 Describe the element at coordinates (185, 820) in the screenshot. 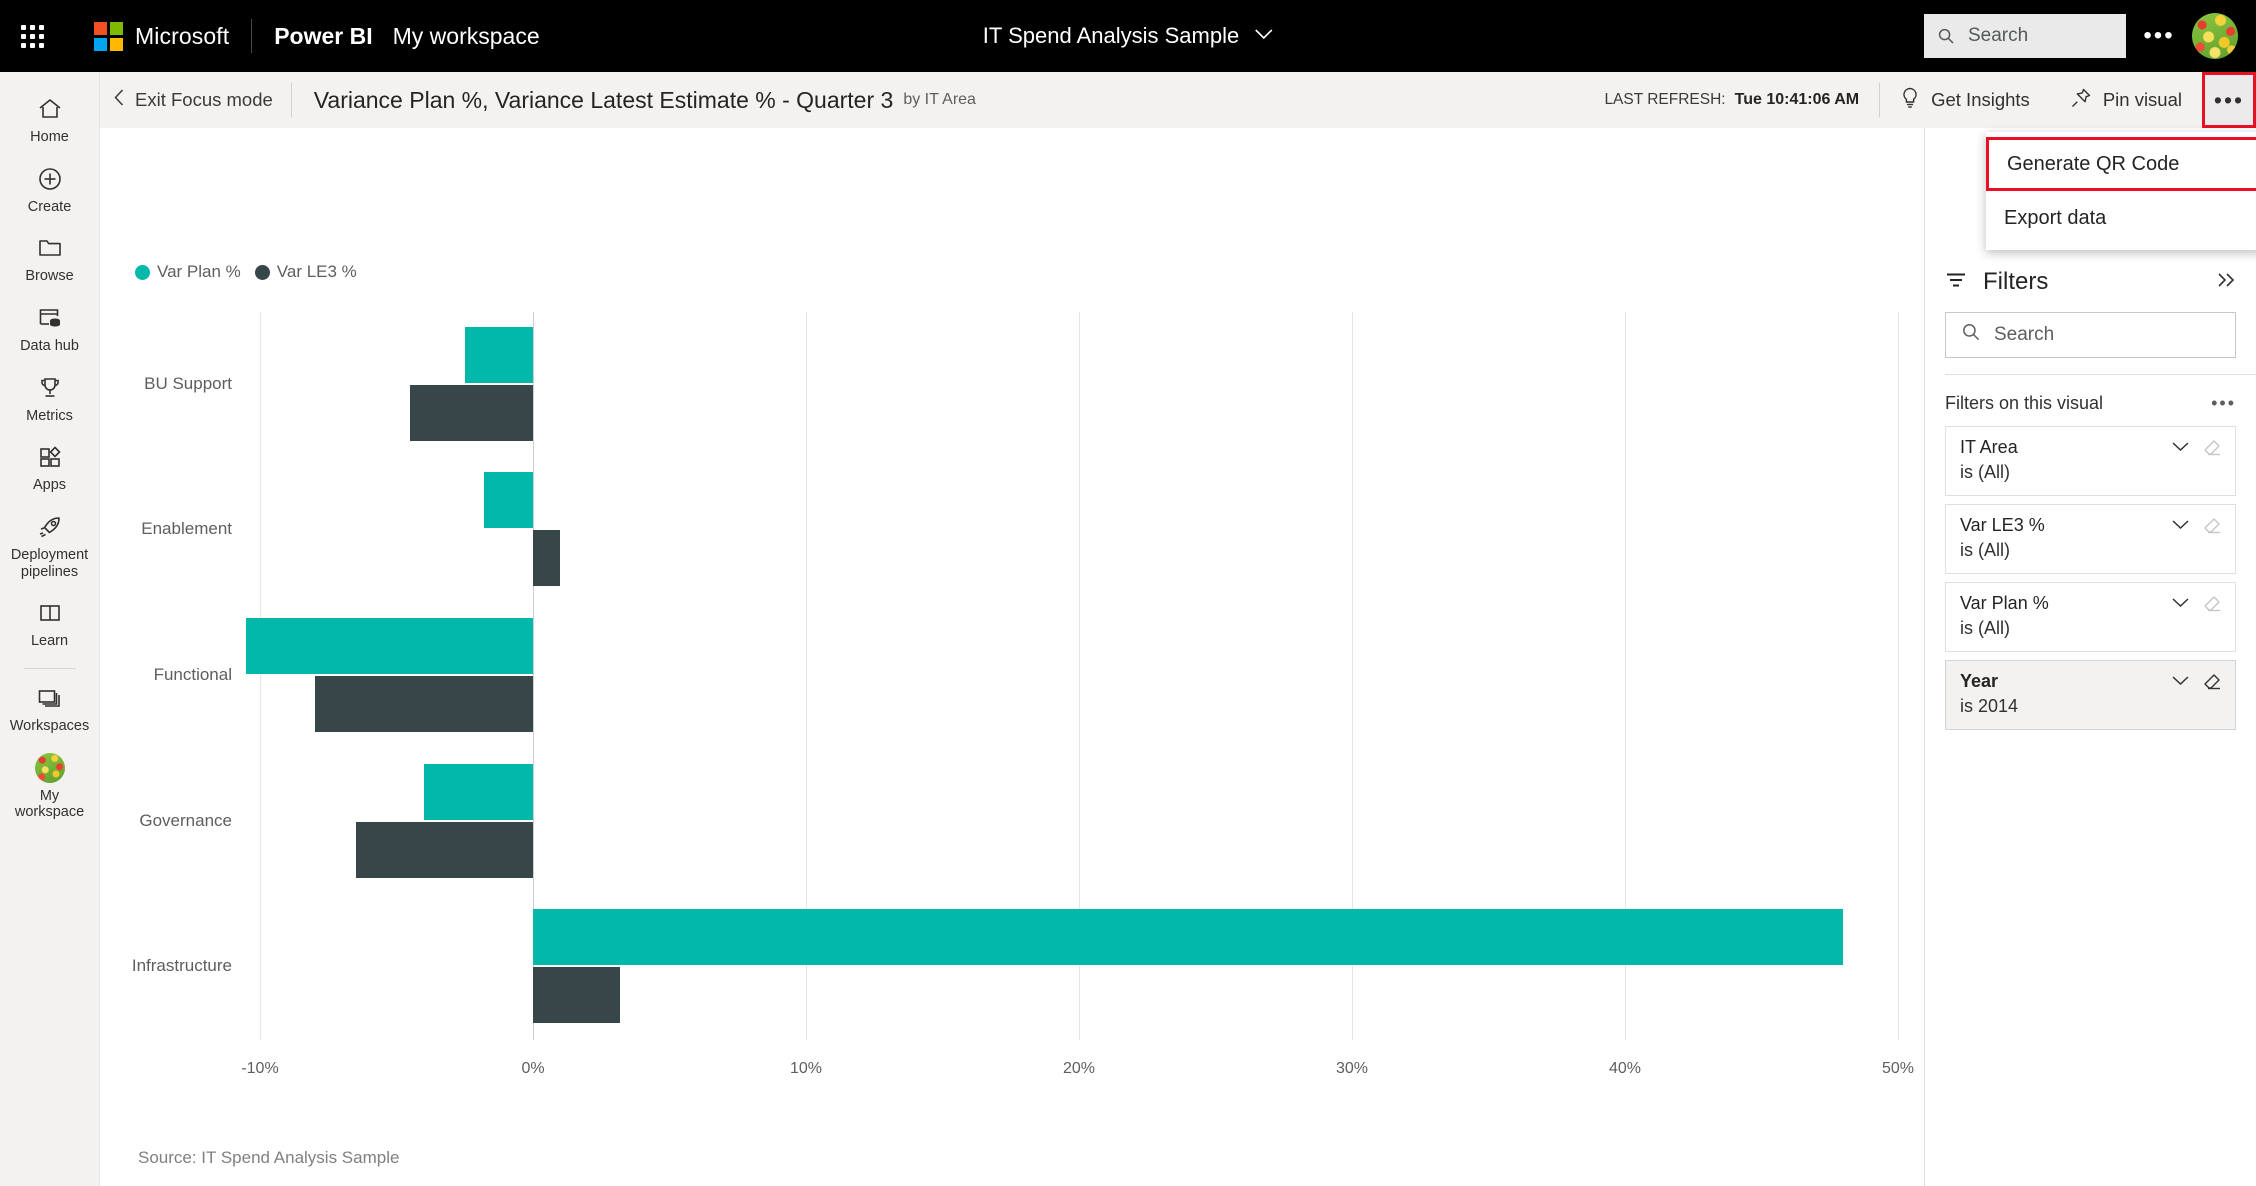

I see `y-axis-category-label: Governance` at that location.